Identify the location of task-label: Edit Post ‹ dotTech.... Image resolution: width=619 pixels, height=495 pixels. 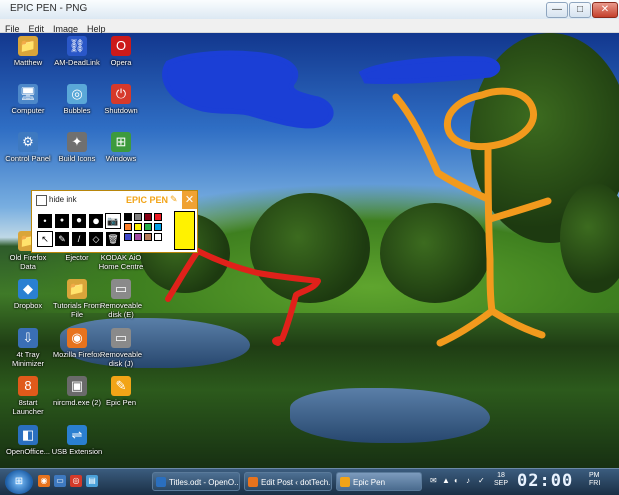
(296, 482).